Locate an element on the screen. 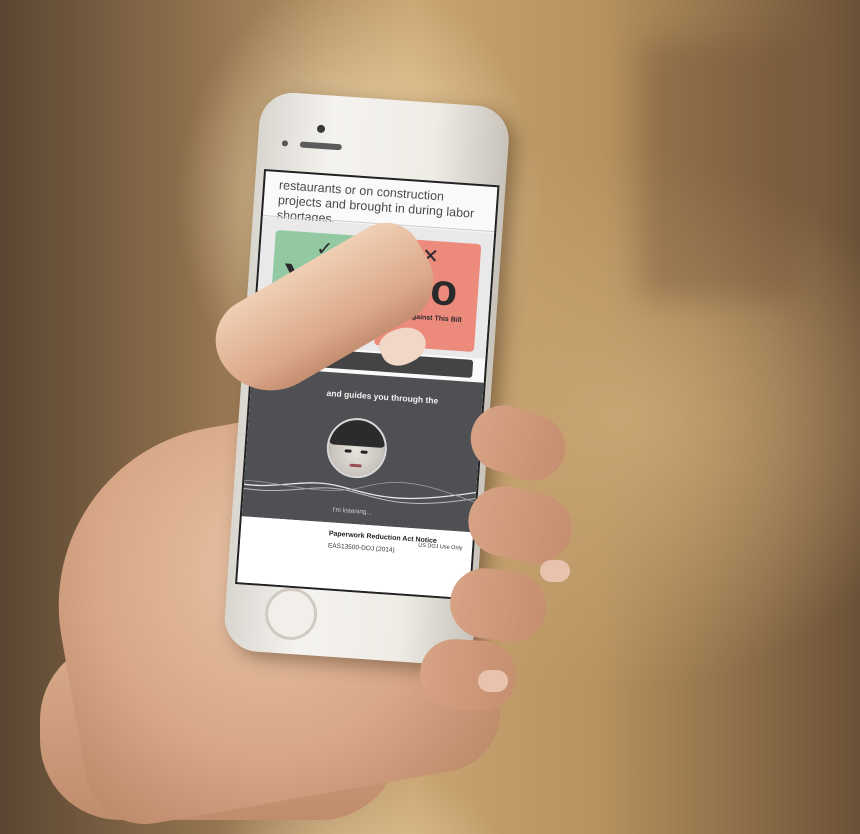 This screenshot has width=860, height=834. avatar-hair is located at coordinates (358, 433).